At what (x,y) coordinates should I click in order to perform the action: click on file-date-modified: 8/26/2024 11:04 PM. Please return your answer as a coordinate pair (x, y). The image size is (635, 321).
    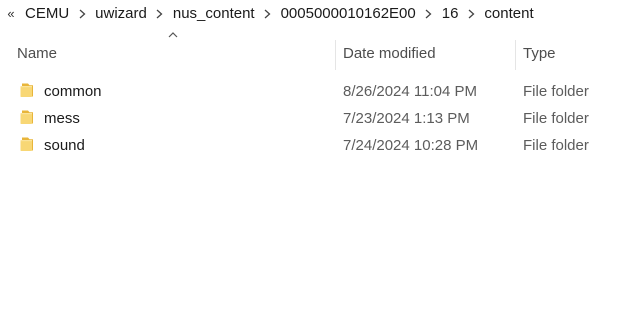
    Looking at the image, I should click on (410, 91).